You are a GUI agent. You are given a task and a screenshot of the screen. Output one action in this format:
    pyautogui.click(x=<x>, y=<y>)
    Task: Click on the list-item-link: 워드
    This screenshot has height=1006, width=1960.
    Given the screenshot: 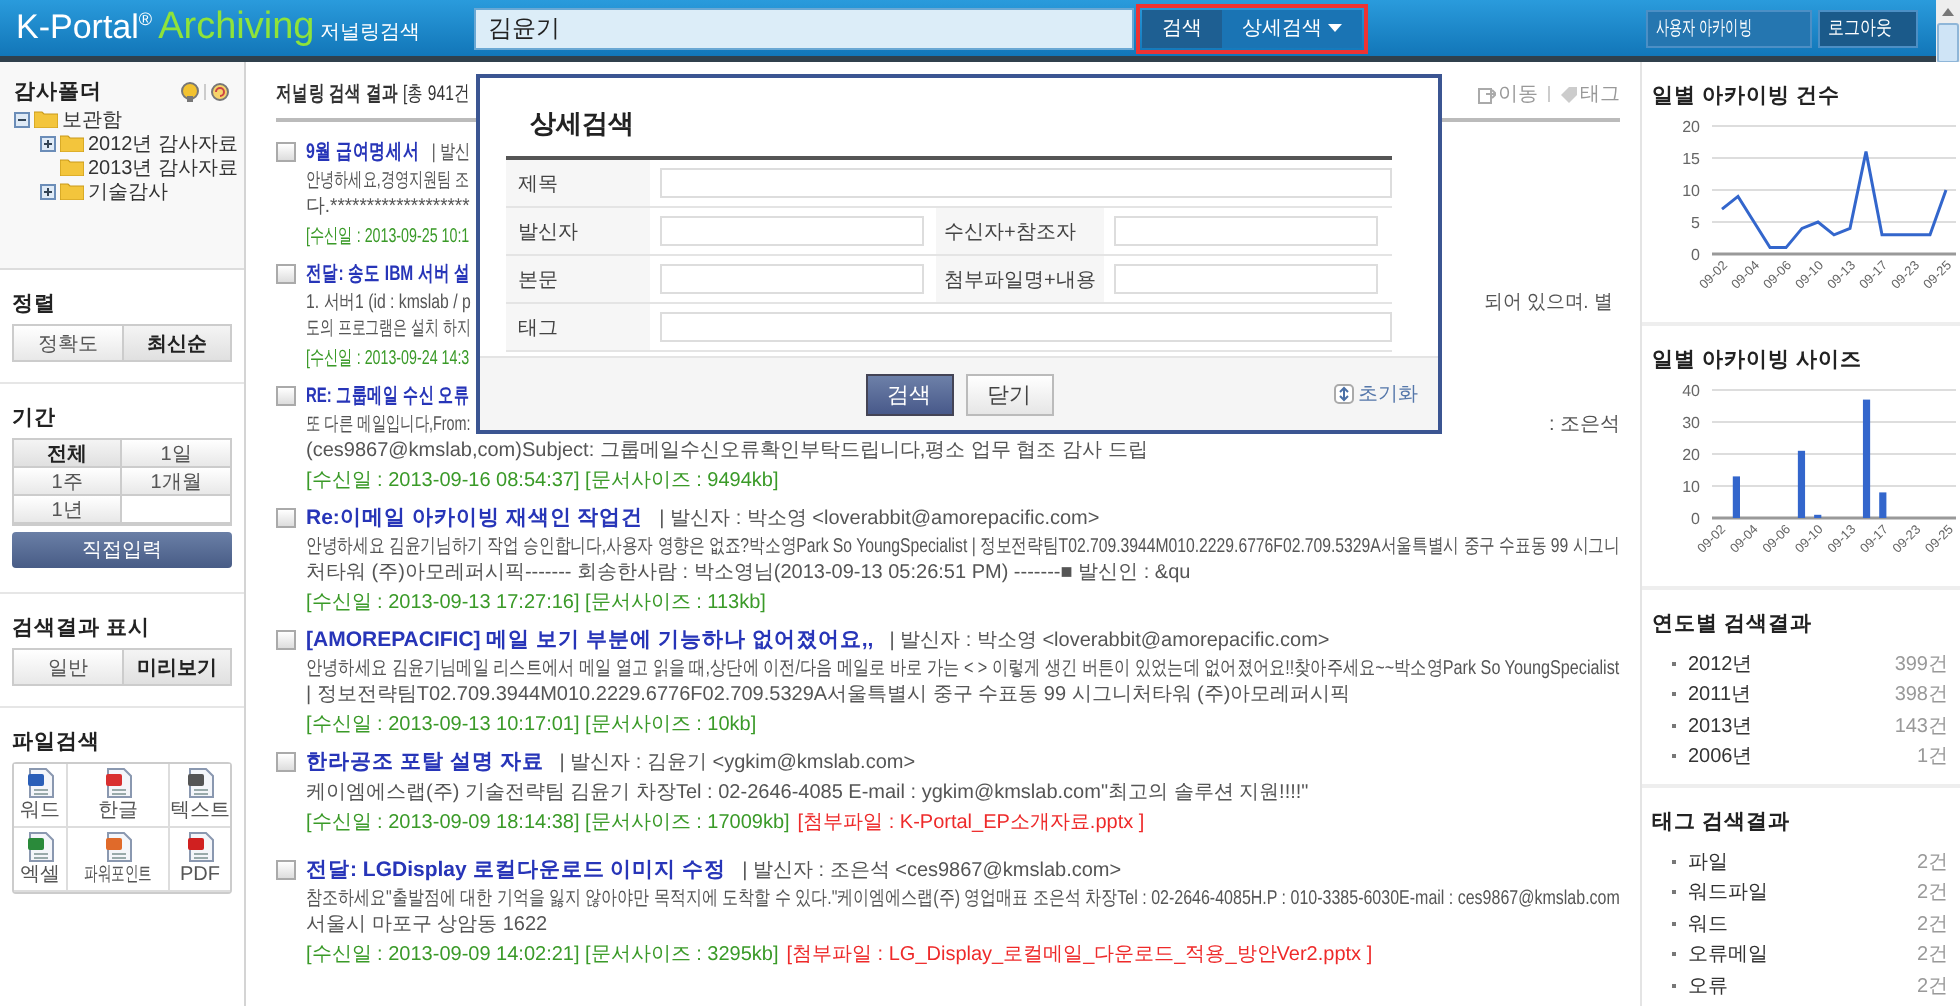 What is the action you would take?
    pyautogui.click(x=1708, y=923)
    